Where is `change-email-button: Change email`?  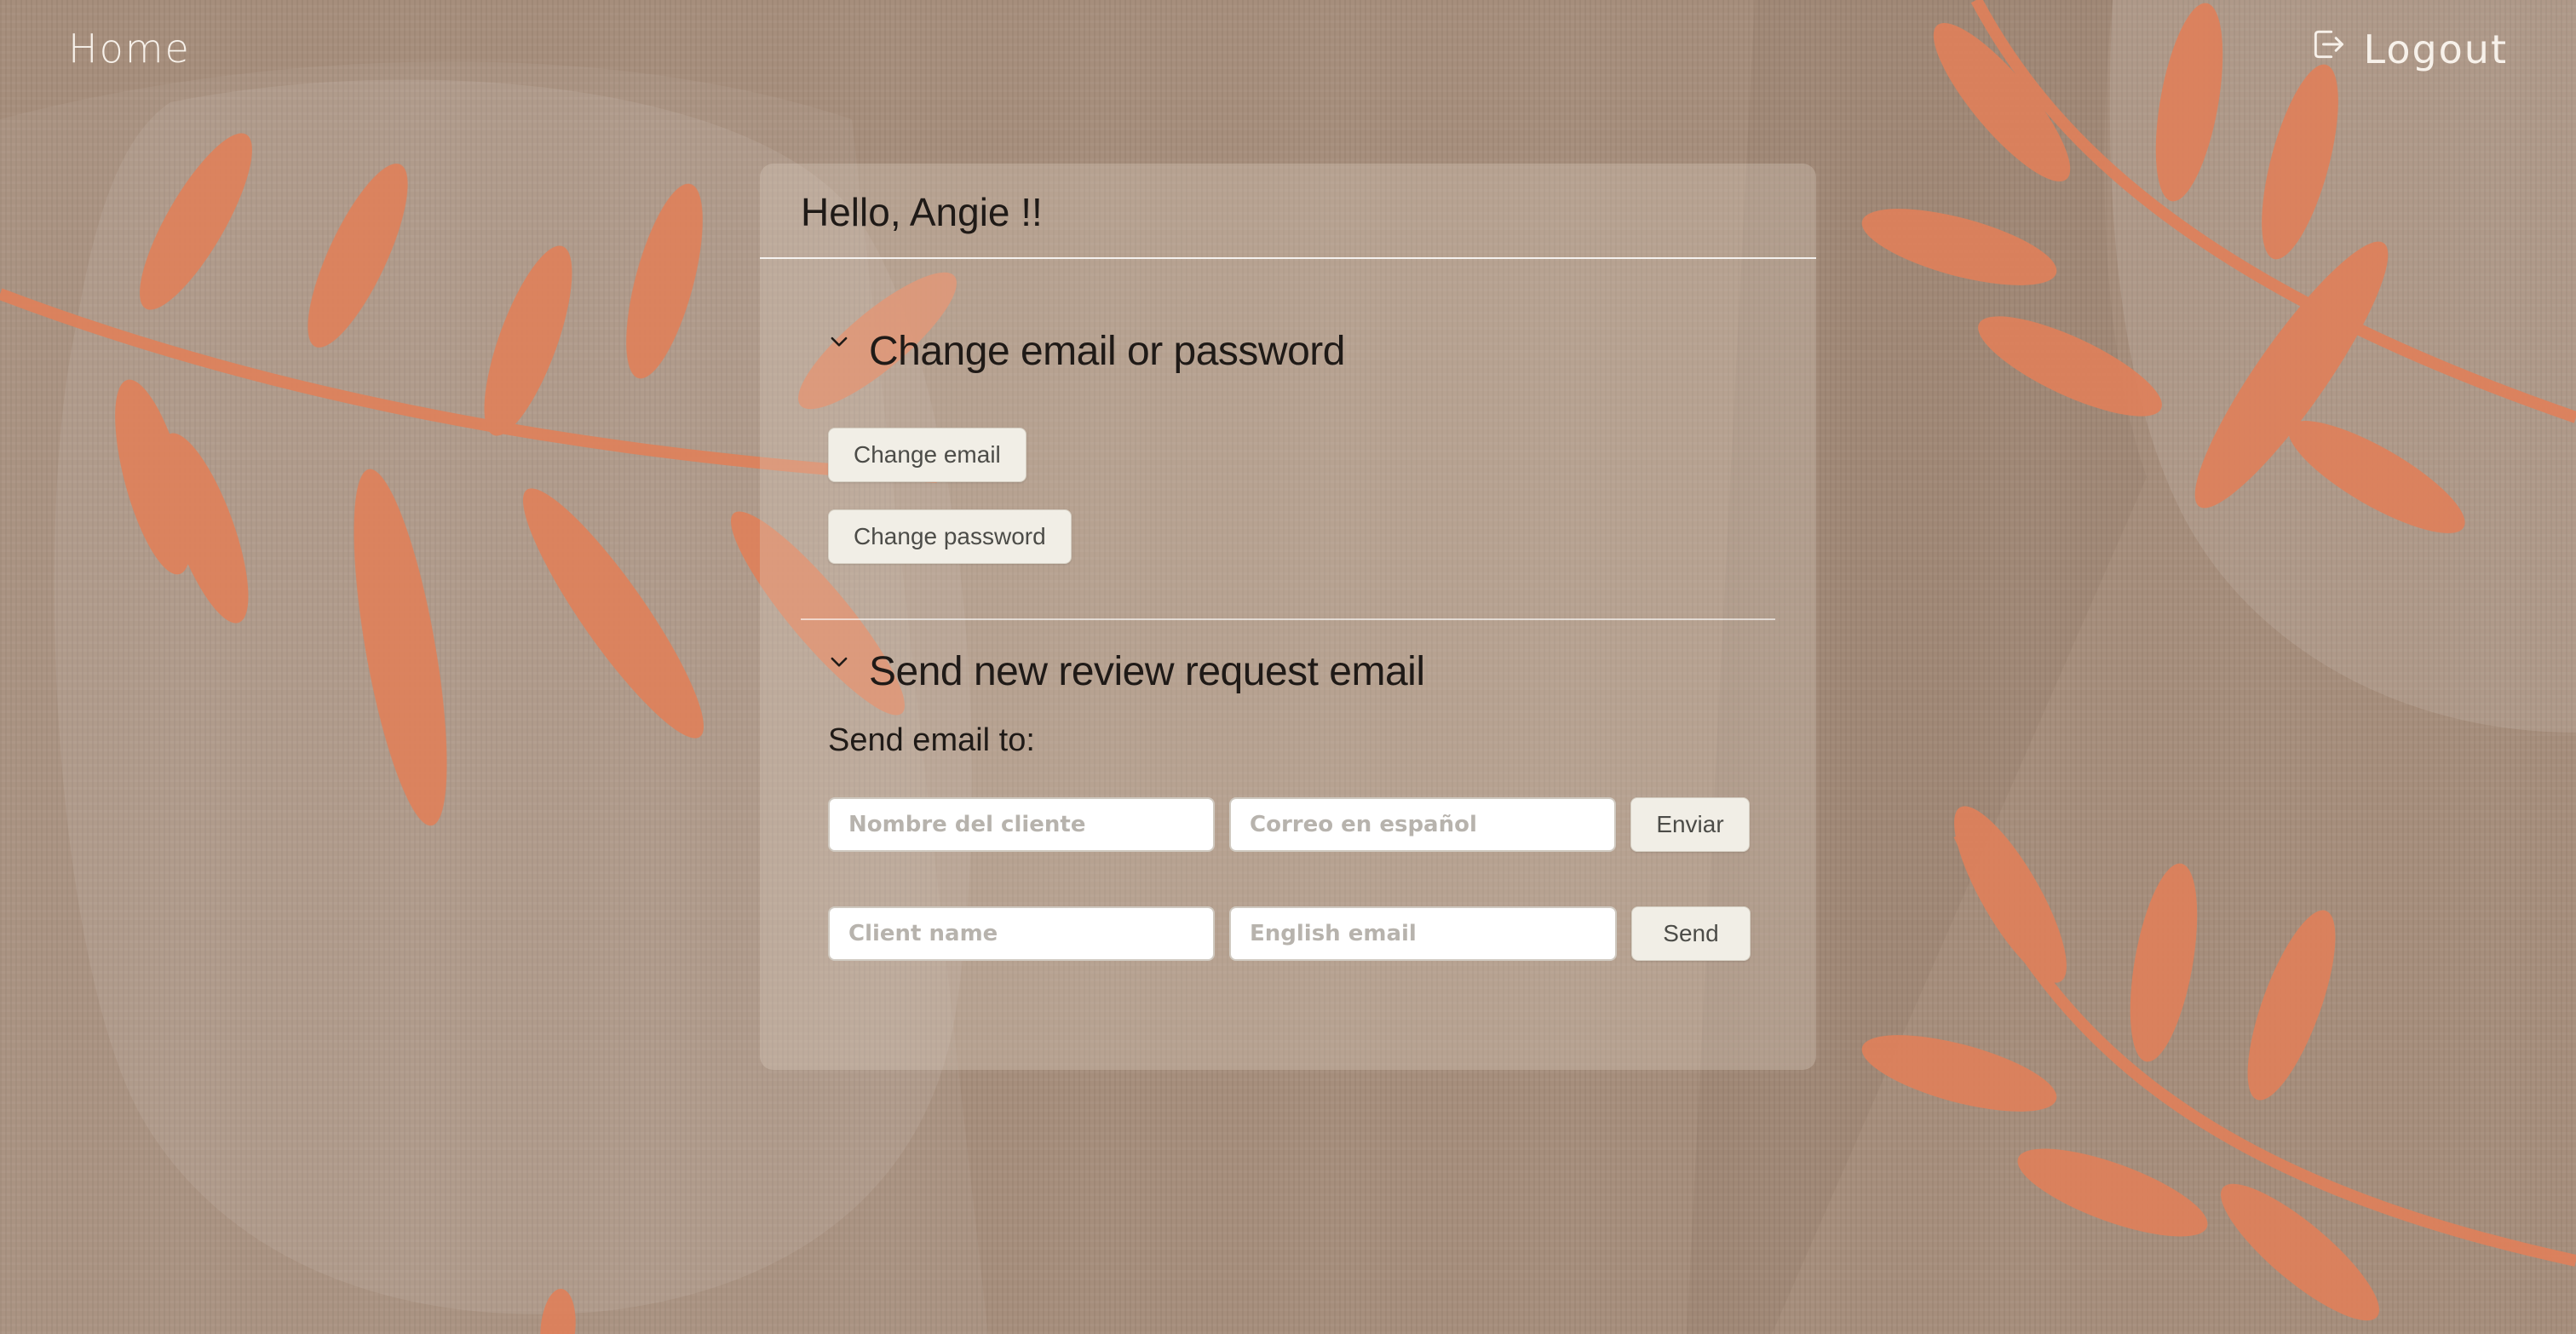 change-email-button: Change email is located at coordinates (927, 455).